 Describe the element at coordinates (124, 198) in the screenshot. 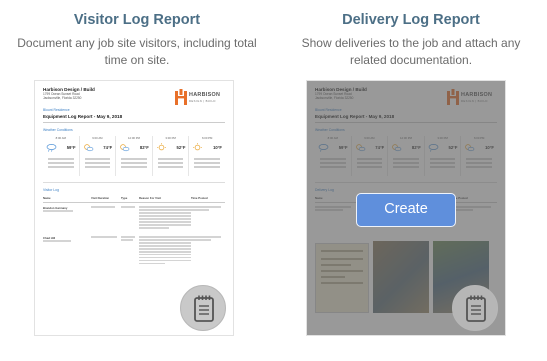

I see `column-header: Type` at that location.